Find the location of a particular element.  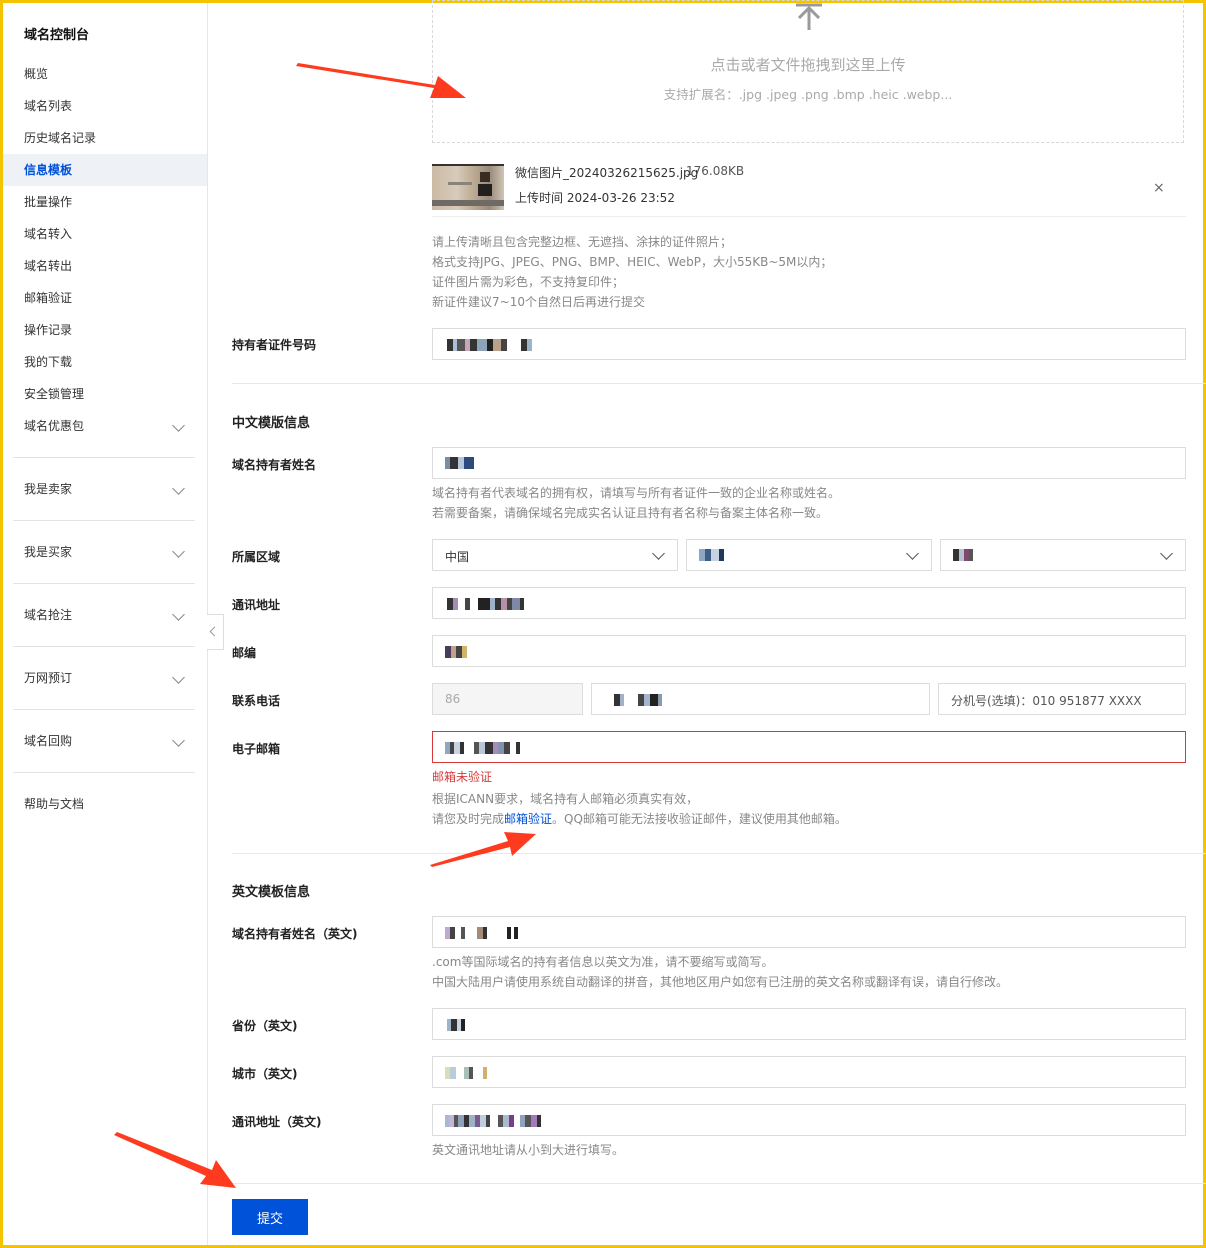

sidebar-item-downloads: 我的下载 is located at coordinates (105, 362).